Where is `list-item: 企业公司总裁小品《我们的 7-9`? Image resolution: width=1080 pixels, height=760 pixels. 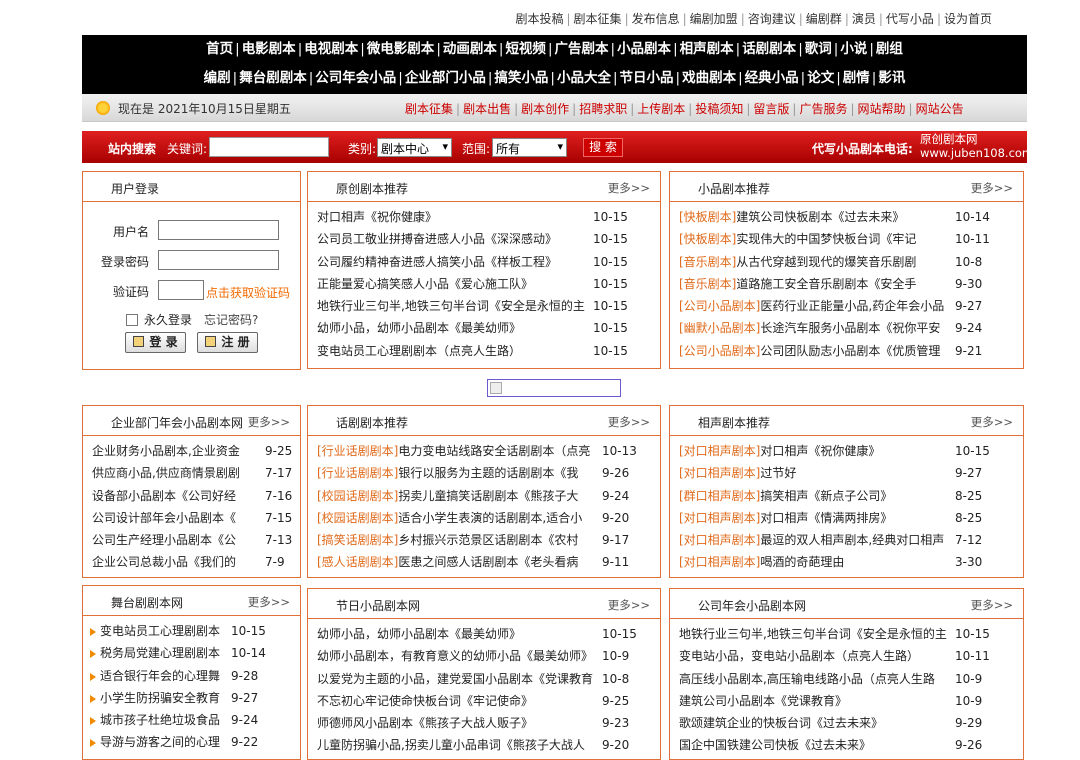
list-item: 企业公司总裁小品《我们的 7-9 is located at coordinates (191, 562).